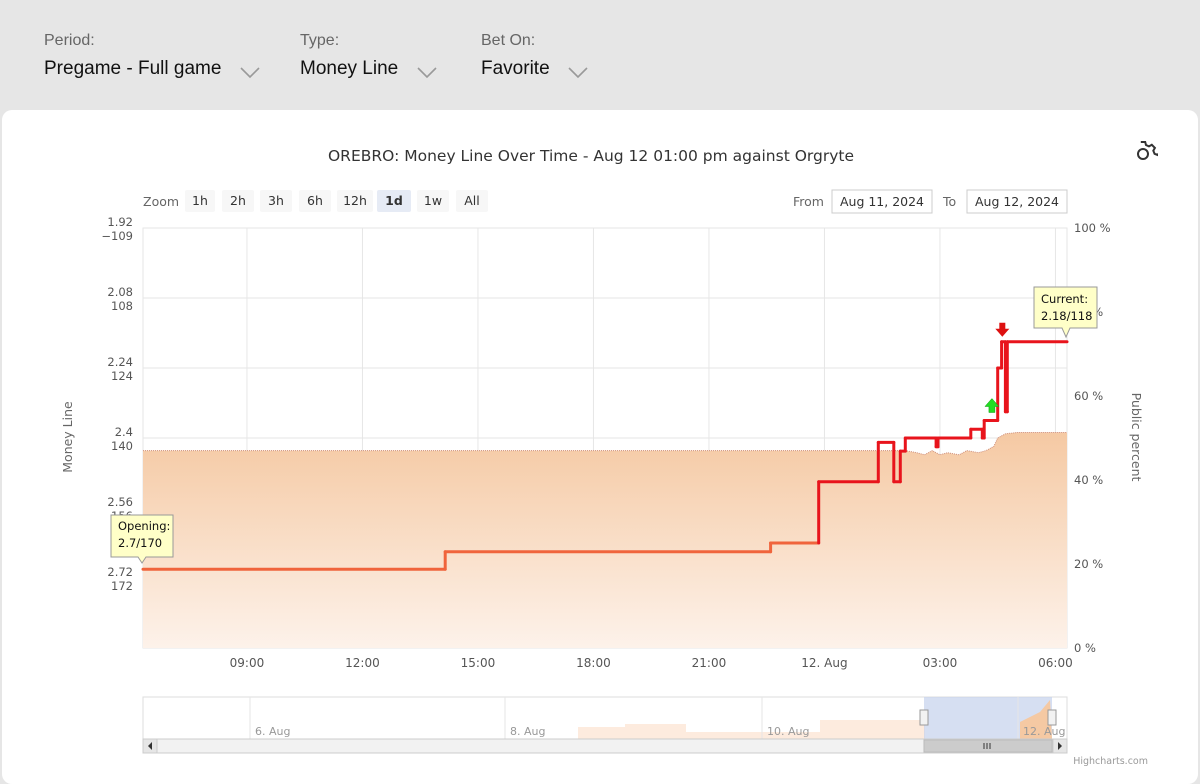 This screenshot has height=784, width=1200. What do you see at coordinates (122, 586) in the screenshot?
I see `y-tick-american: 172` at bounding box center [122, 586].